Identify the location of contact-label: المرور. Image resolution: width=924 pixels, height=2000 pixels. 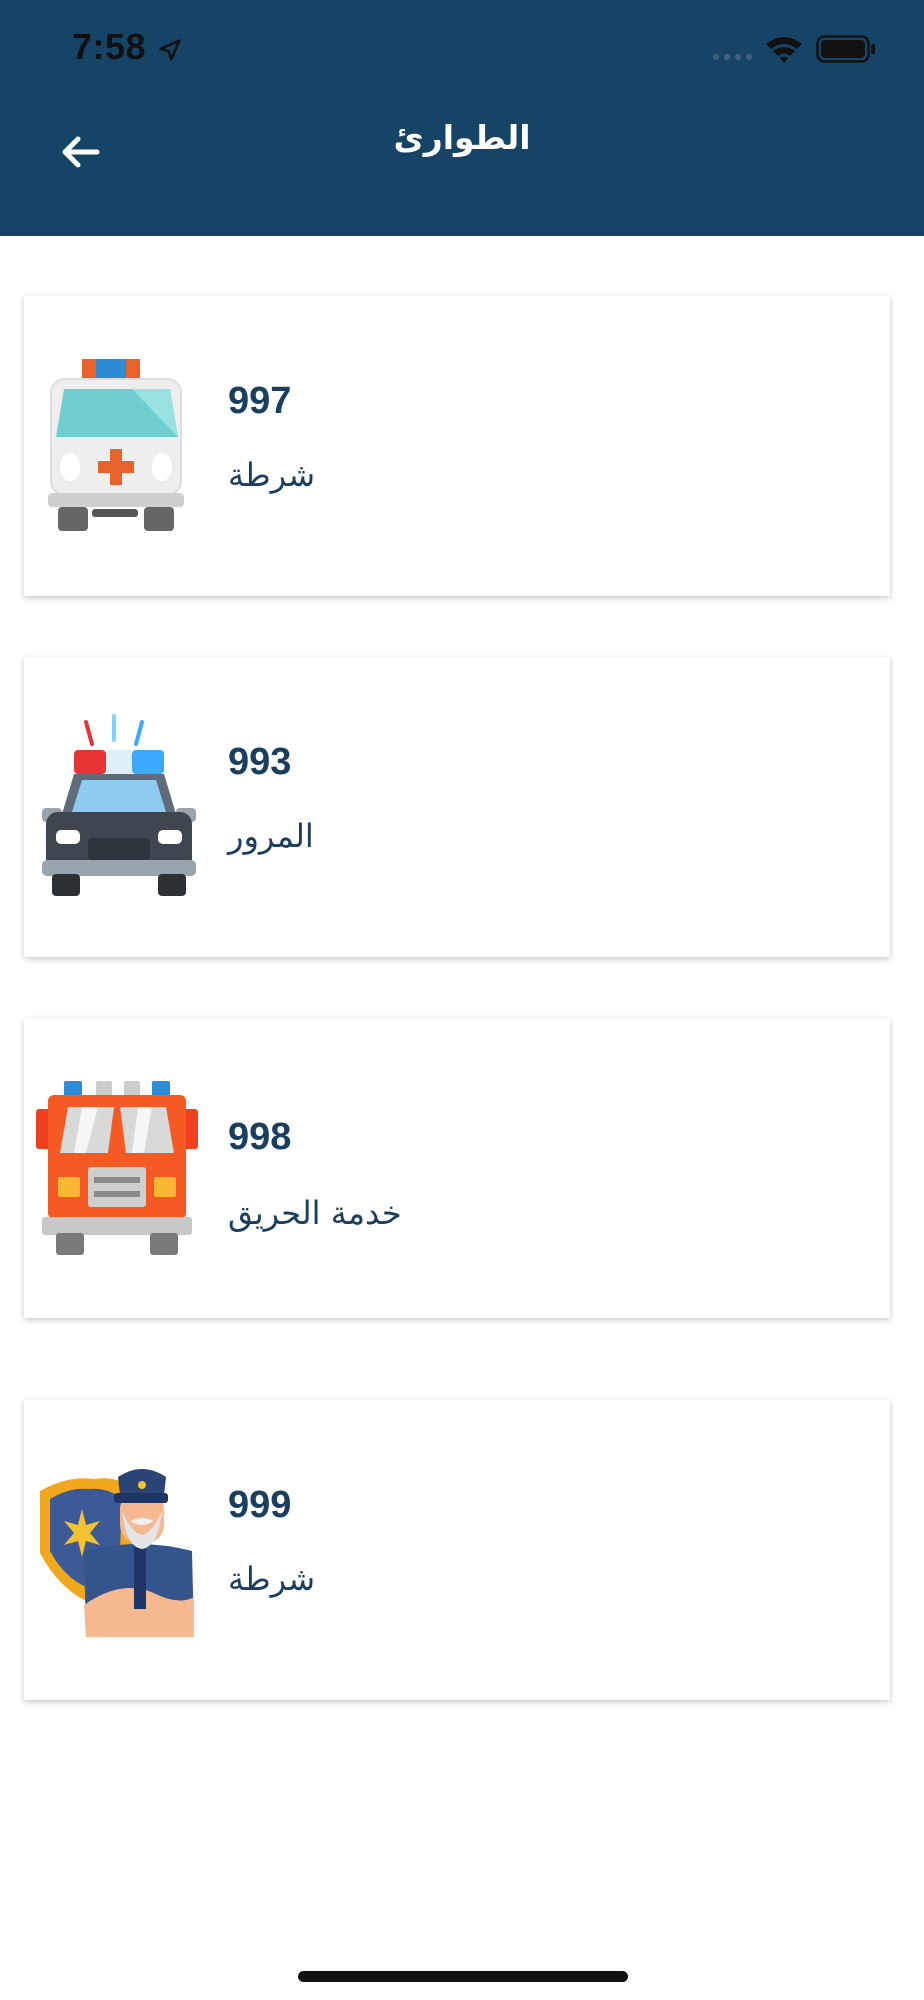
(271, 836).